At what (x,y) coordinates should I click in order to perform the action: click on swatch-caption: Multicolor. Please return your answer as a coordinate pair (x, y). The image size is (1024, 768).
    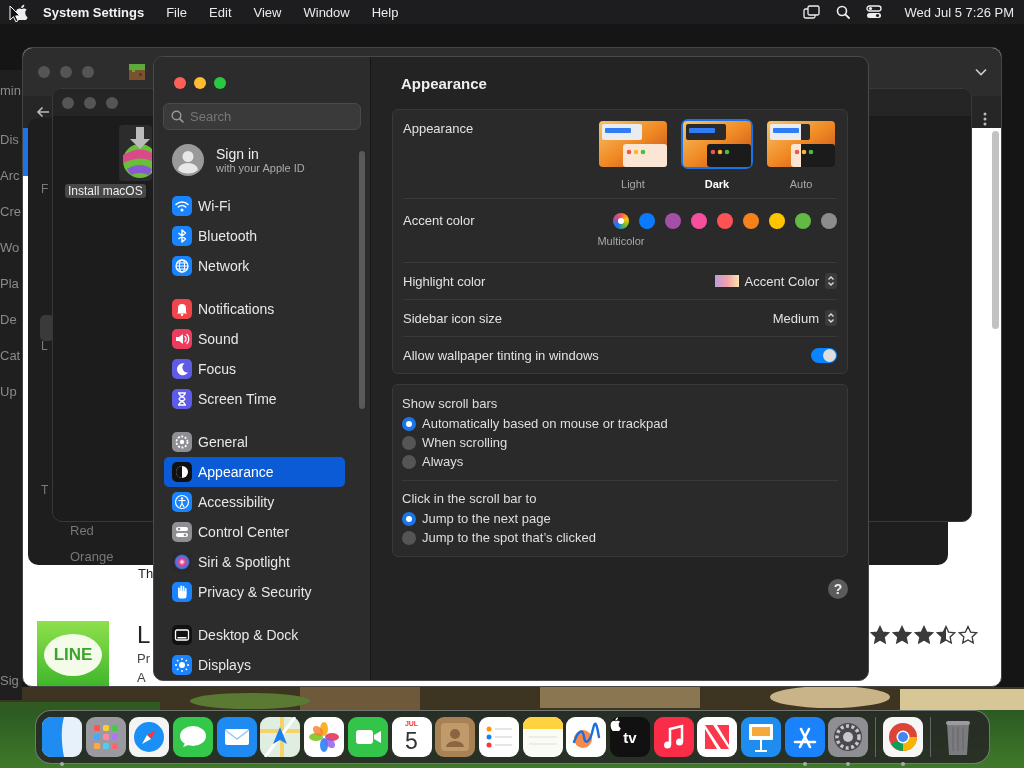
    Looking at the image, I should click on (621, 241).